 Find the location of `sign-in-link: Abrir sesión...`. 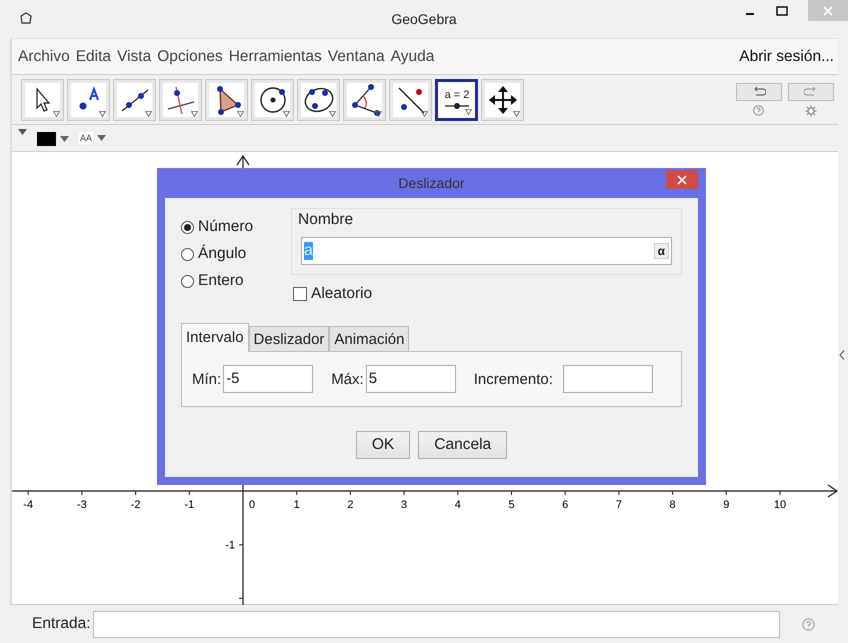

sign-in-link: Abrir sesión... is located at coordinates (786, 57).